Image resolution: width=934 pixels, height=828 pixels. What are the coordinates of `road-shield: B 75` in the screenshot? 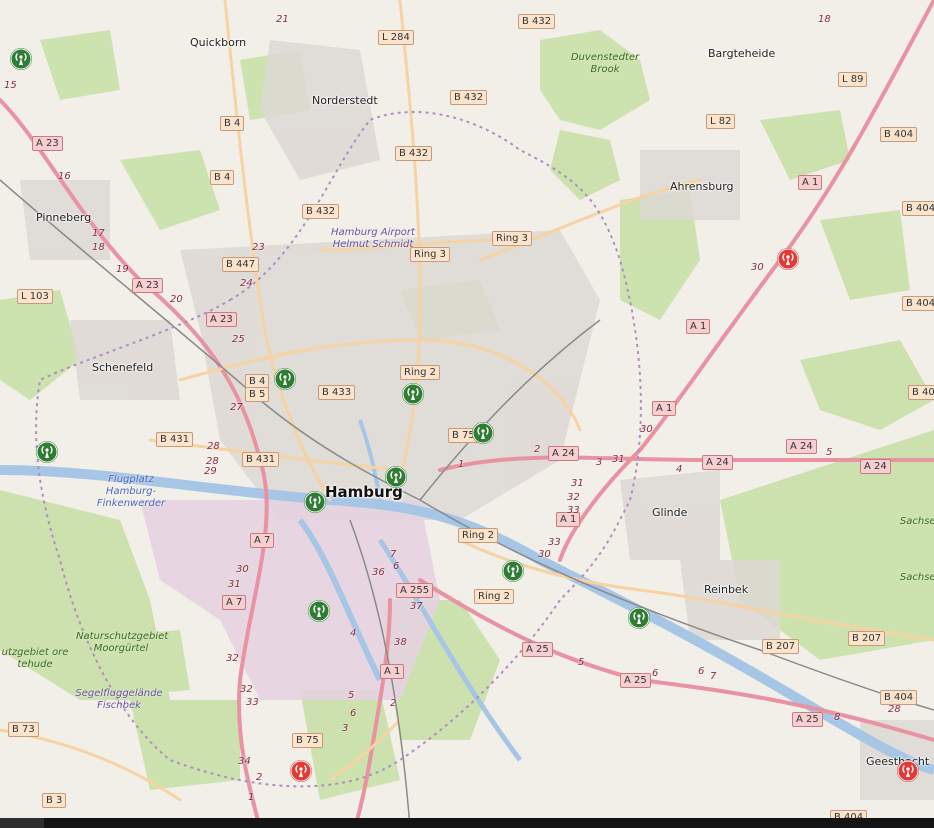 It's located at (307, 740).